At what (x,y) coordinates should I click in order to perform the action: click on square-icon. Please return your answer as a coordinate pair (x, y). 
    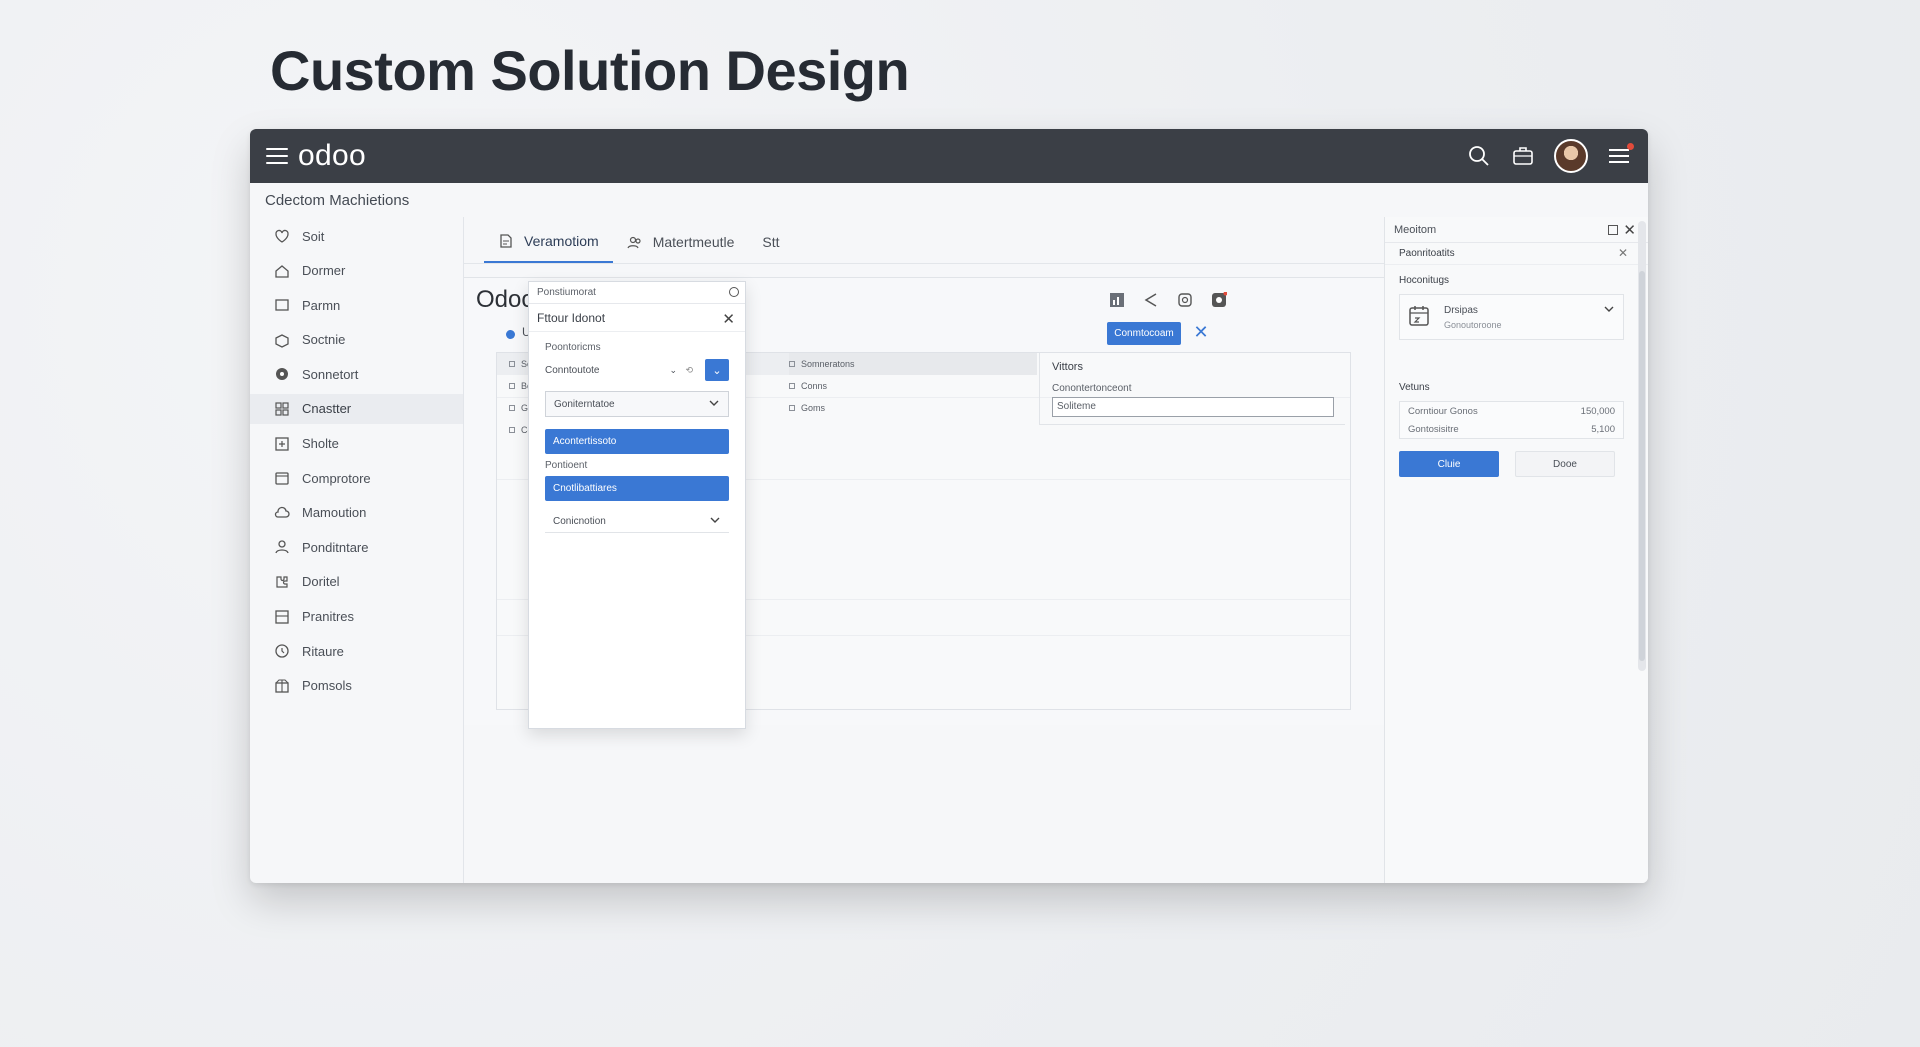
    Looking at the image, I should click on (282, 305).